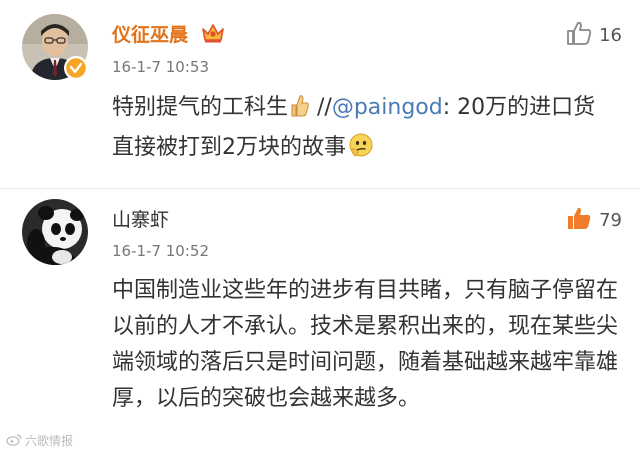 The height and width of the screenshot is (453, 640). I want to click on timestamp: 16-1-7 10:52, so click(160, 251).